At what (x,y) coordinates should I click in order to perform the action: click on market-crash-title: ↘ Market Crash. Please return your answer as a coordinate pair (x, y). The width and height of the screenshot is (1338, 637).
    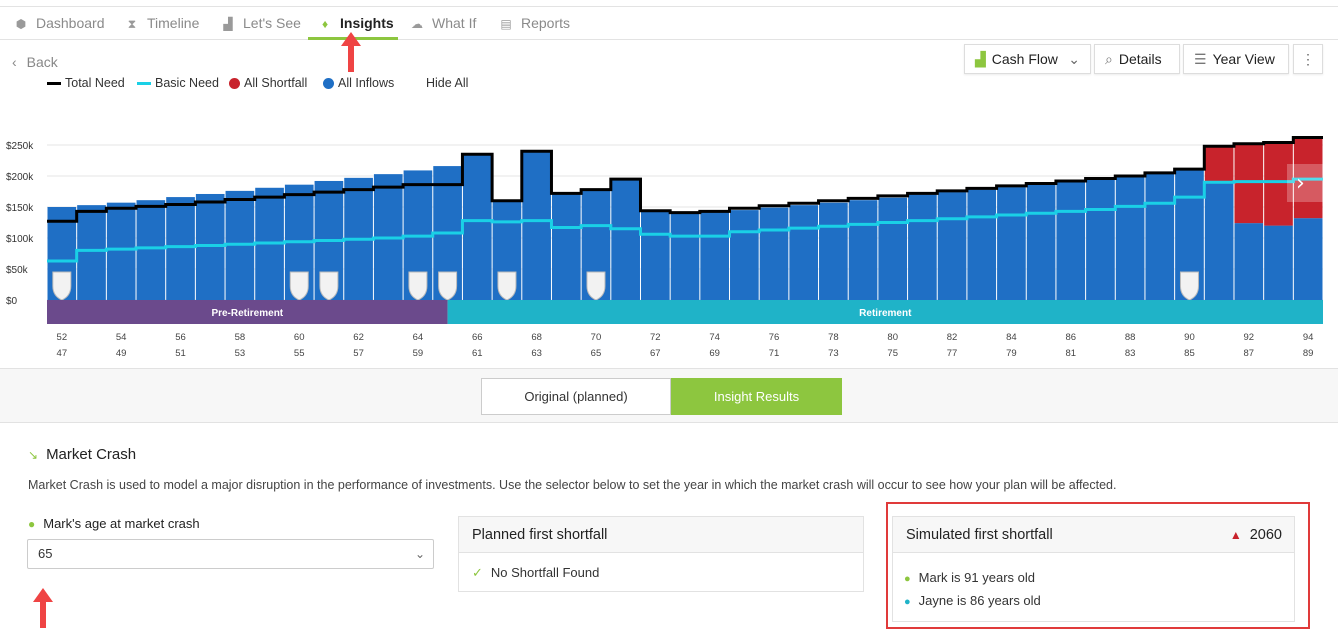
    Looking at the image, I should click on (82, 454).